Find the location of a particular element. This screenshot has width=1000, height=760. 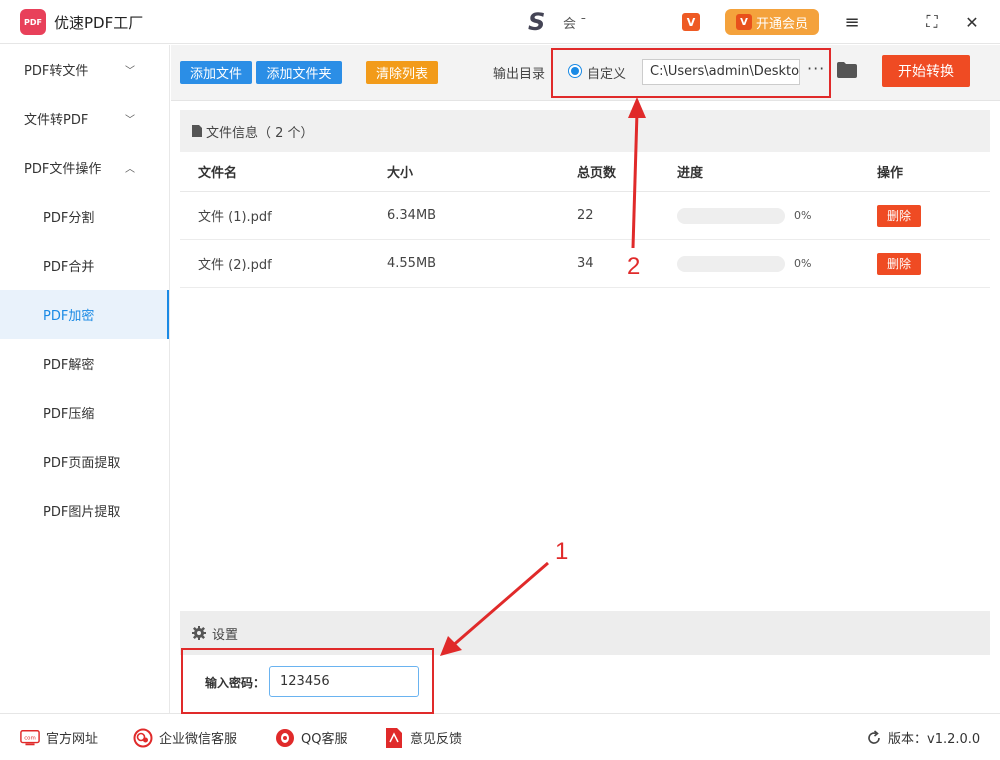

open-vip-button: V 开通会员 is located at coordinates (772, 22).